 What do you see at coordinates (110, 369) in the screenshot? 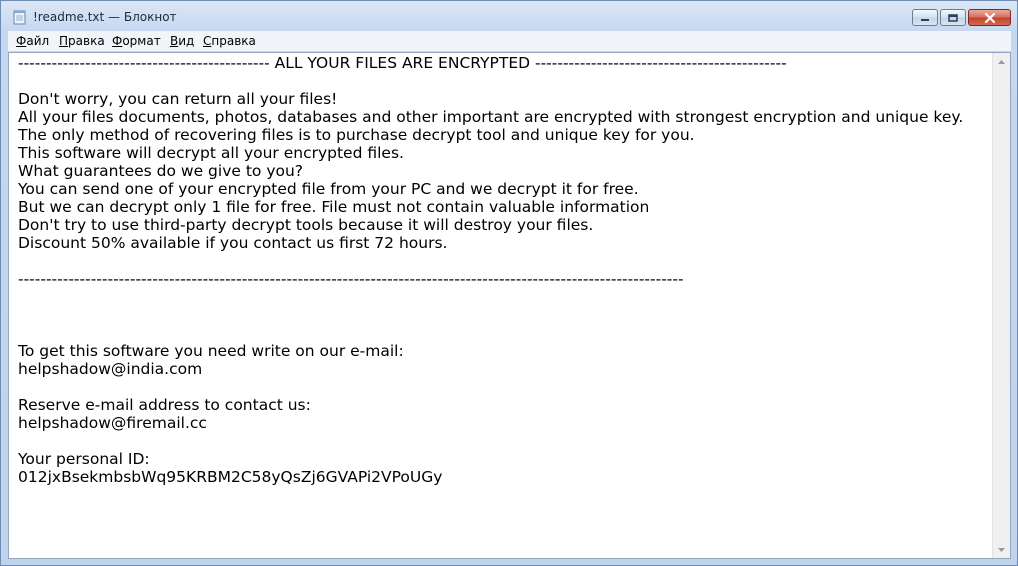
I see `text-line: helpshadow@india.com` at bounding box center [110, 369].